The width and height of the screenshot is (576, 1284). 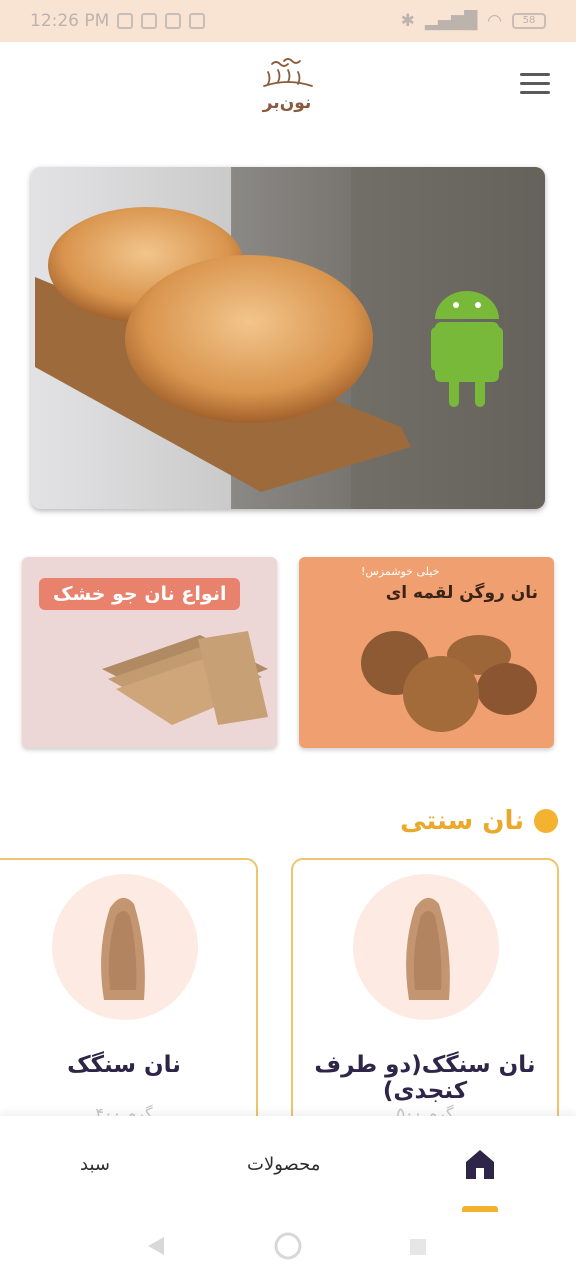 I want to click on product-card: نان سنگک گرم ۴۰۰, so click(x=129, y=998).